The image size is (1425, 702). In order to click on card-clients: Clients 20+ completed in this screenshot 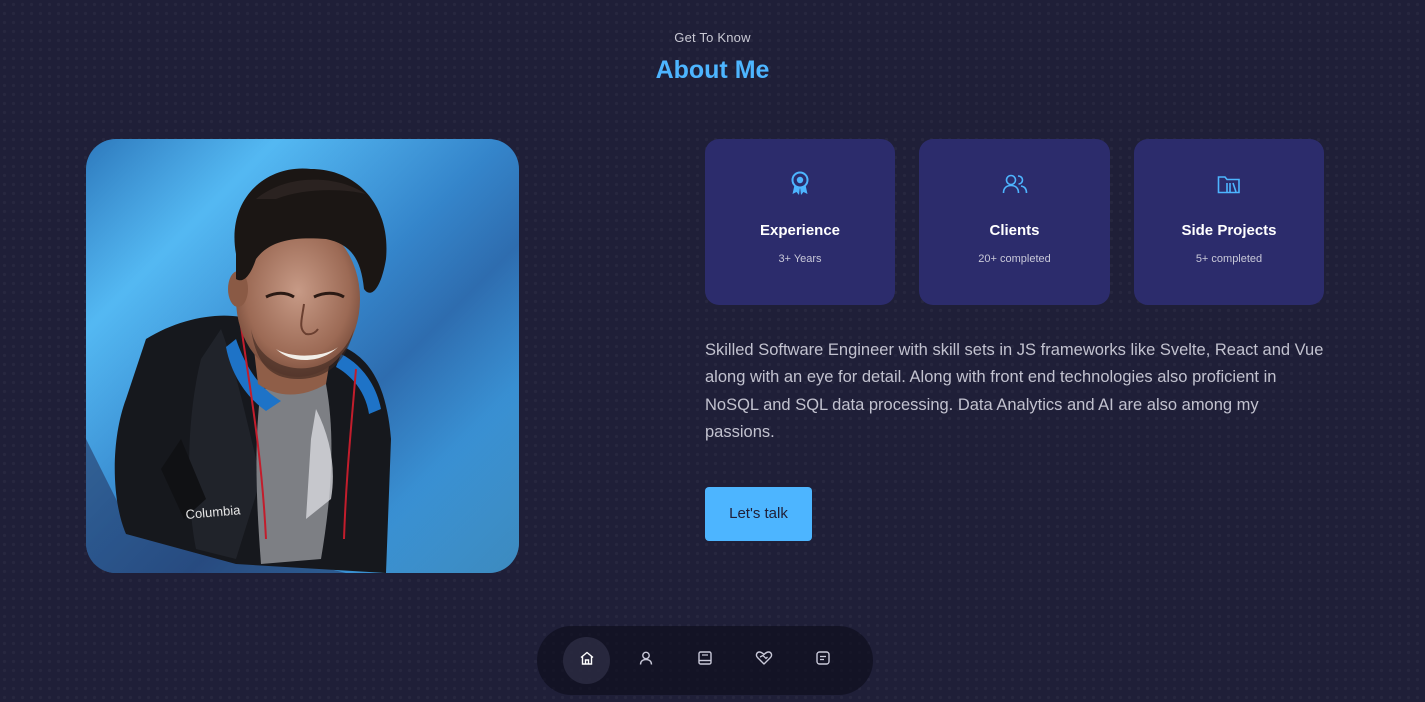, I will do `click(1014, 222)`.